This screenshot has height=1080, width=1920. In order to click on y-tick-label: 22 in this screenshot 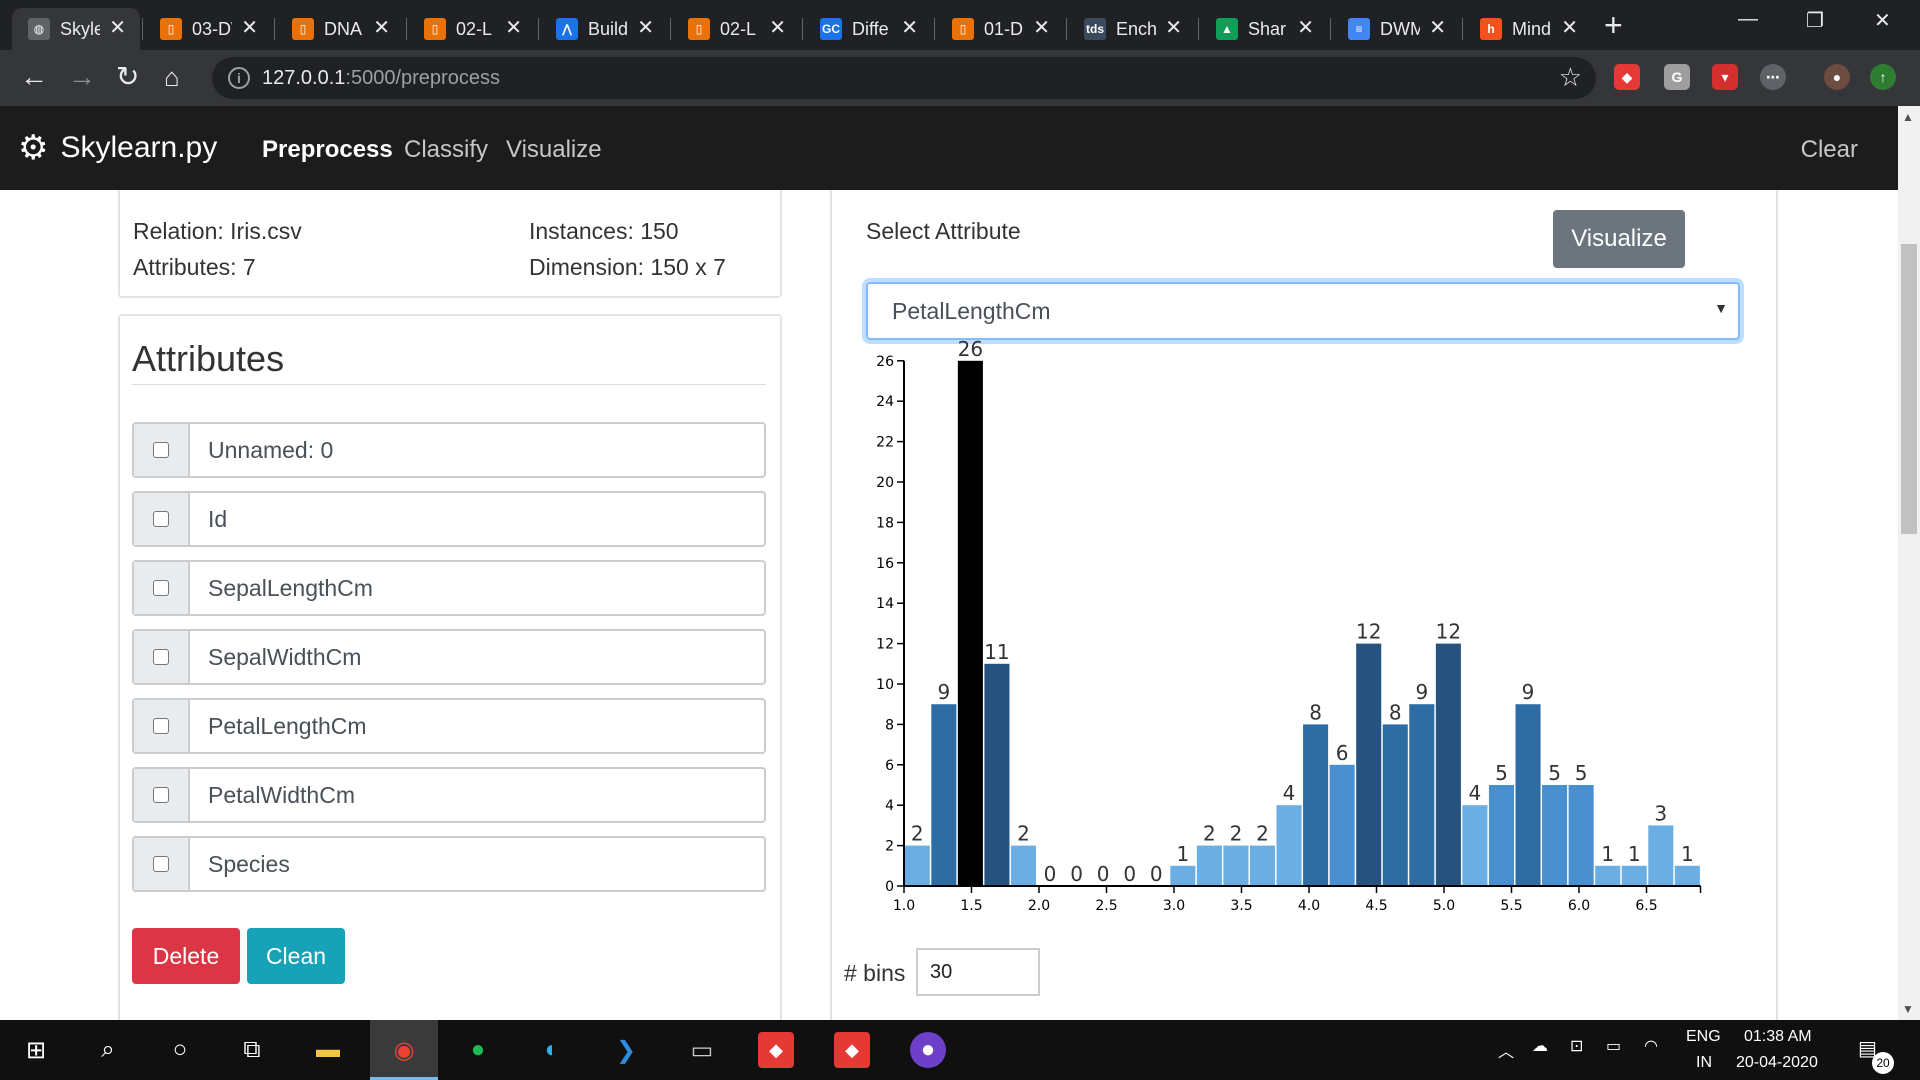, I will do `click(885, 443)`.